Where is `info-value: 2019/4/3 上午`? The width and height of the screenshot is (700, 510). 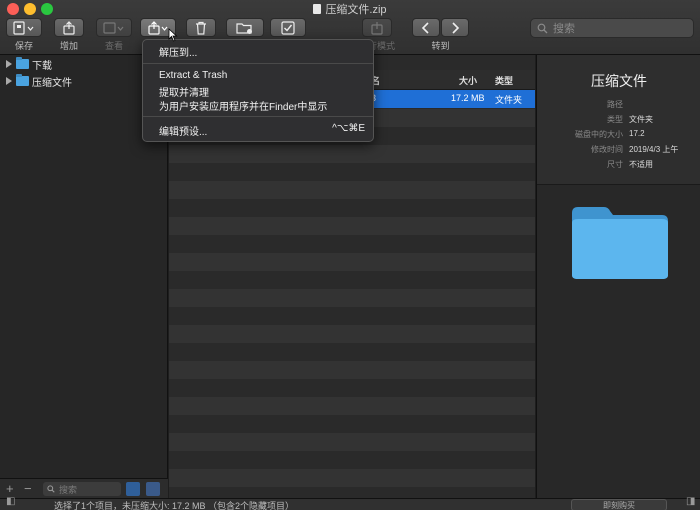 info-value: 2019/4/3 上午 is located at coordinates (654, 149).